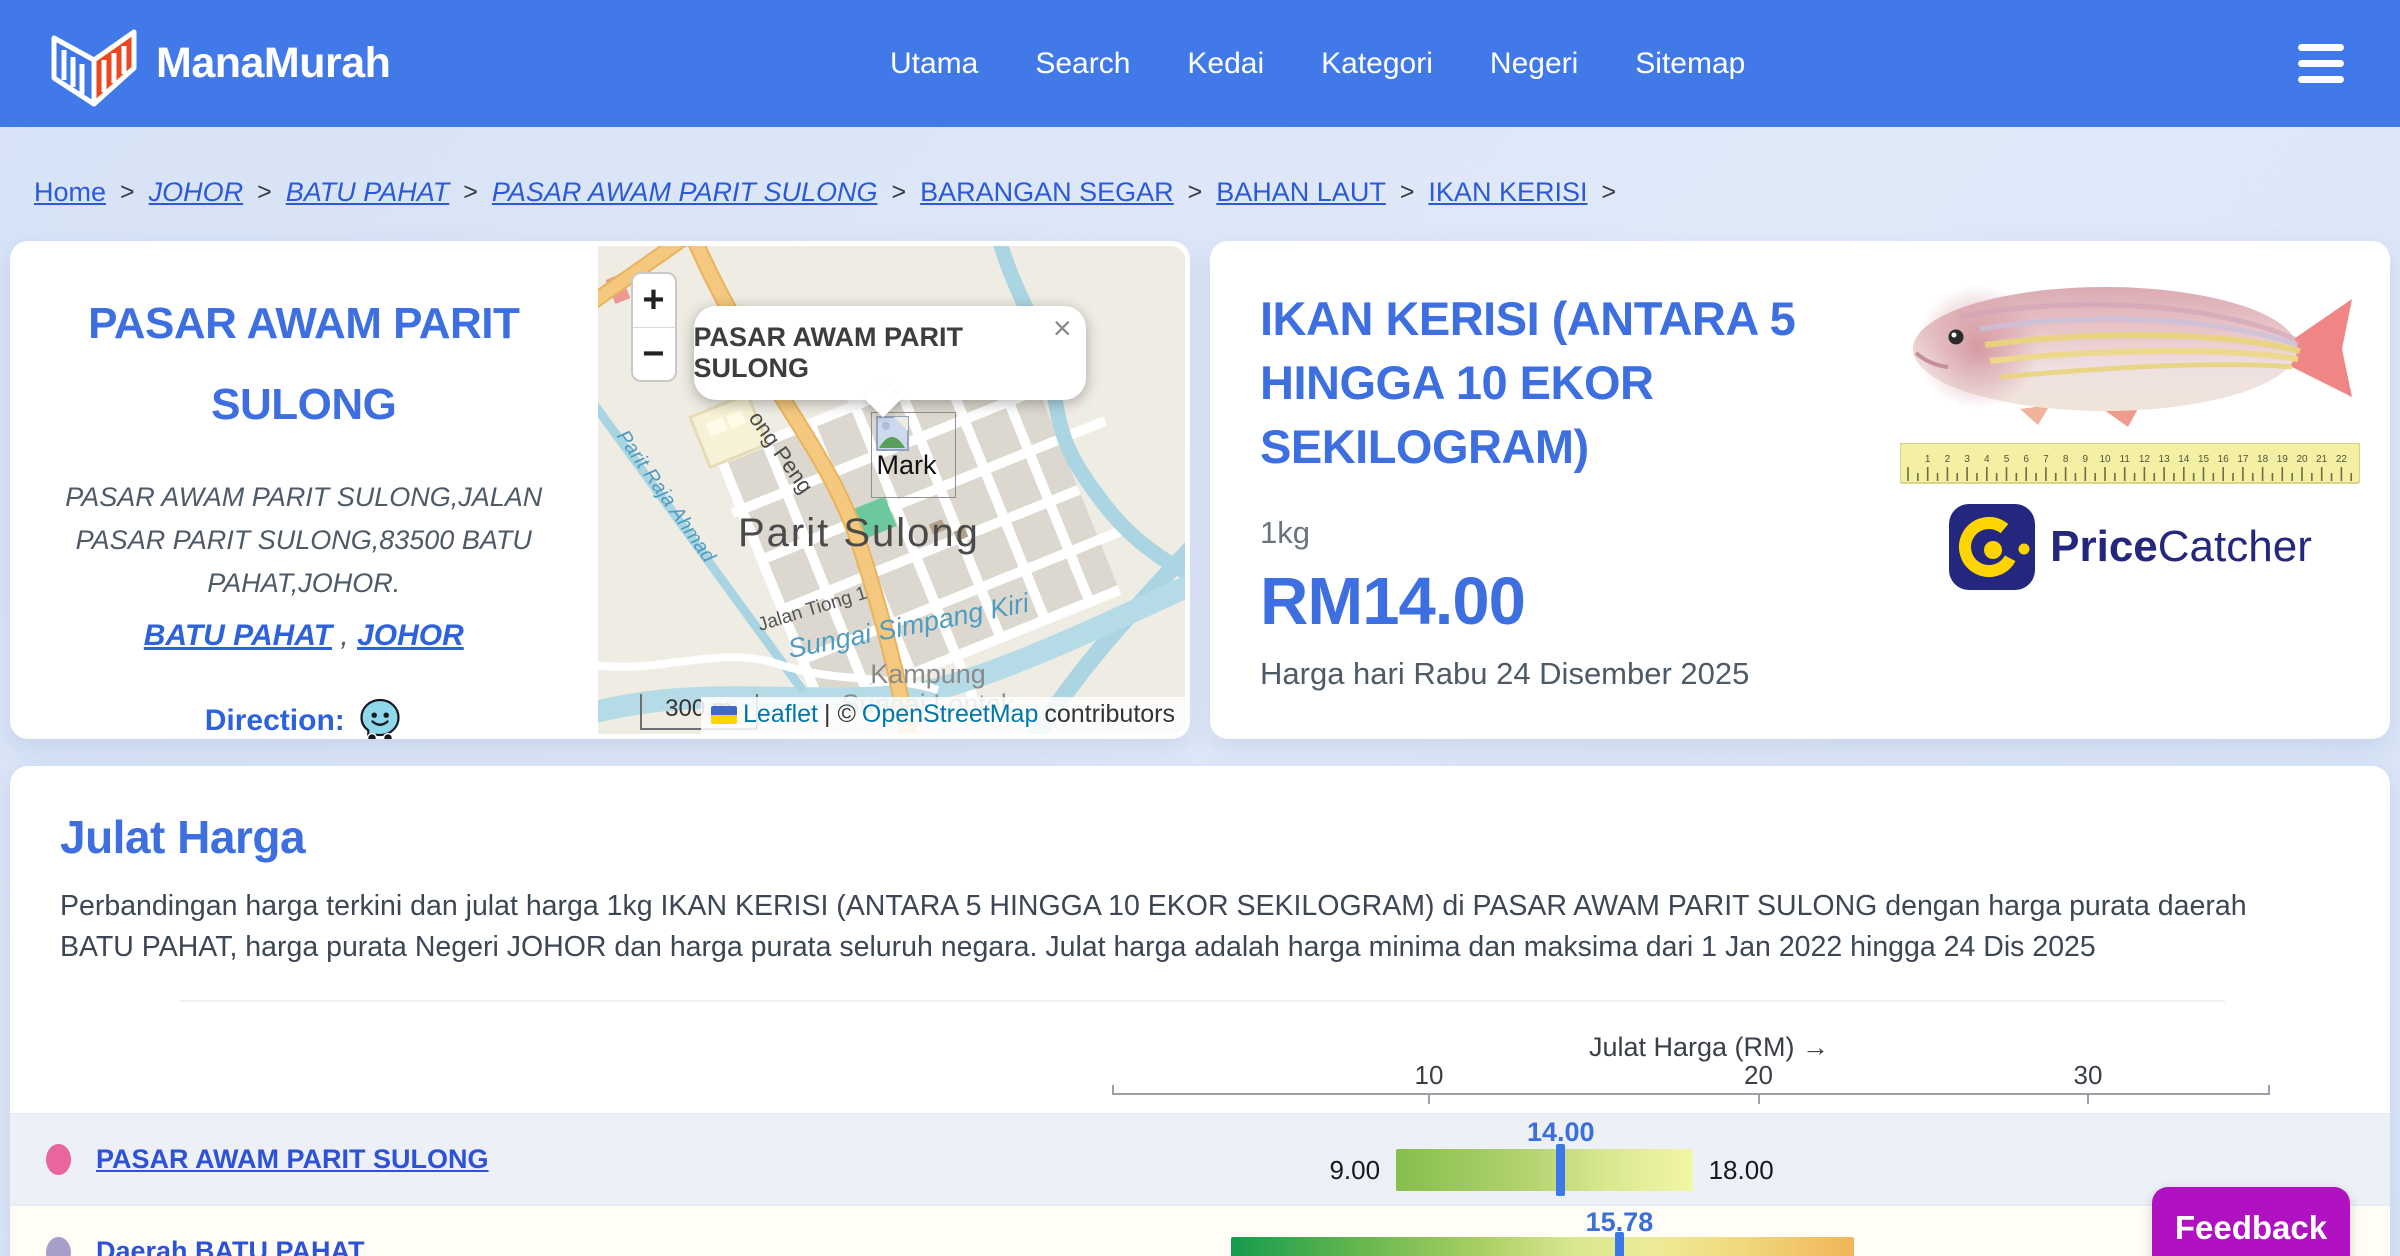 The height and width of the screenshot is (1256, 2400). What do you see at coordinates (906, 465) in the screenshot?
I see `marker-alt-text: Mark` at bounding box center [906, 465].